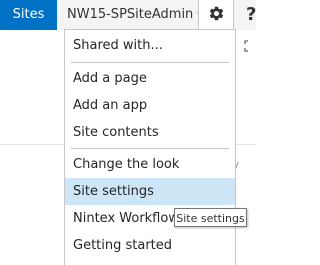  I want to click on user-menu-button: NW15-SPSiteAdmin, so click(131, 15).